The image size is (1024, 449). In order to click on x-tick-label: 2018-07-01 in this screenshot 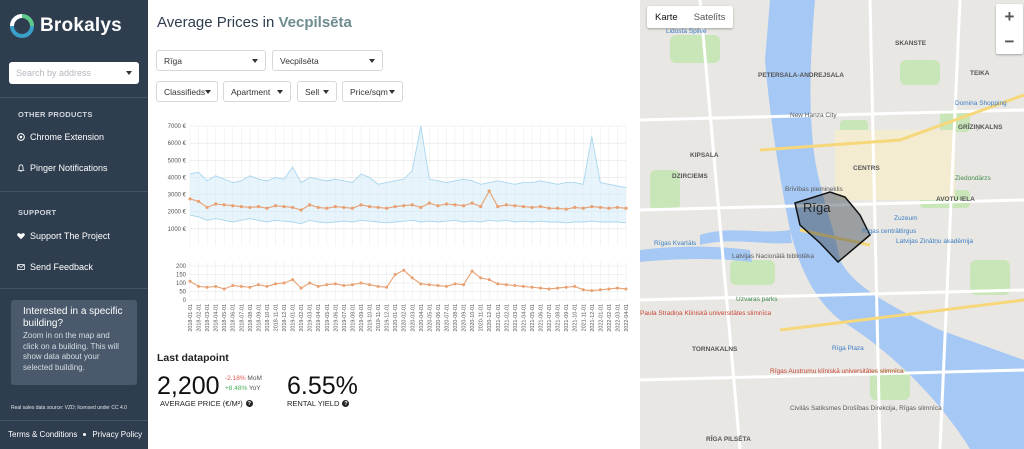, I will do `click(242, 318)`.